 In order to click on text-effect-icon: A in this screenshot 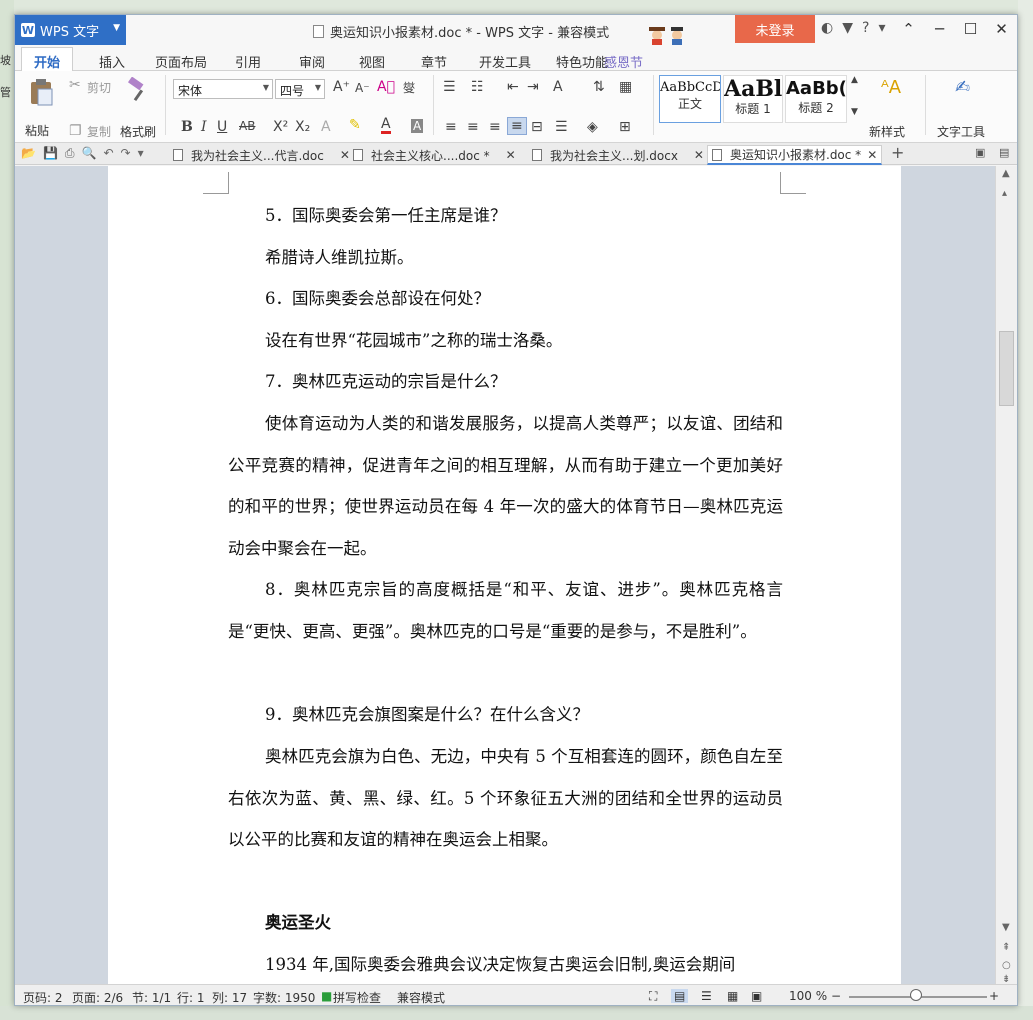, I will do `click(326, 127)`.